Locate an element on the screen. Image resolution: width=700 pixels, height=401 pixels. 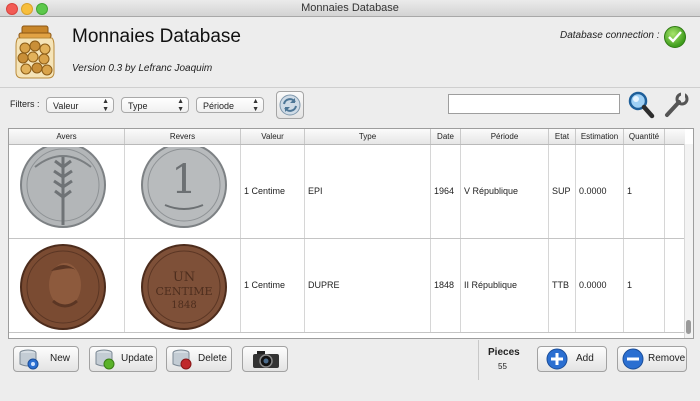
refresh-icon is located at coordinates (290, 105).